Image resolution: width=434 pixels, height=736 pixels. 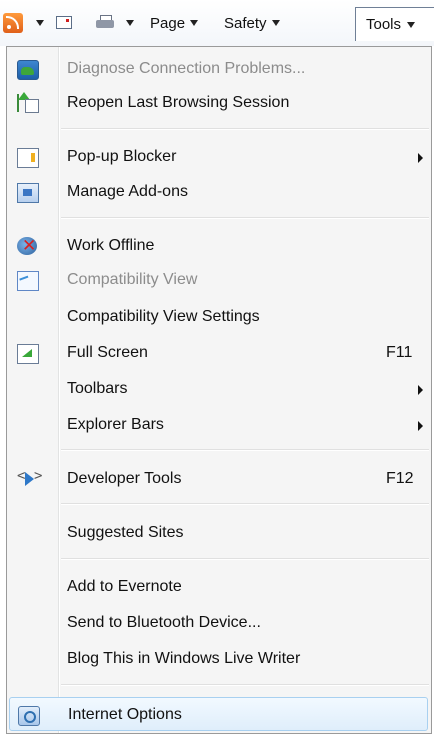 I want to click on internet-options-icon, so click(x=29, y=716).